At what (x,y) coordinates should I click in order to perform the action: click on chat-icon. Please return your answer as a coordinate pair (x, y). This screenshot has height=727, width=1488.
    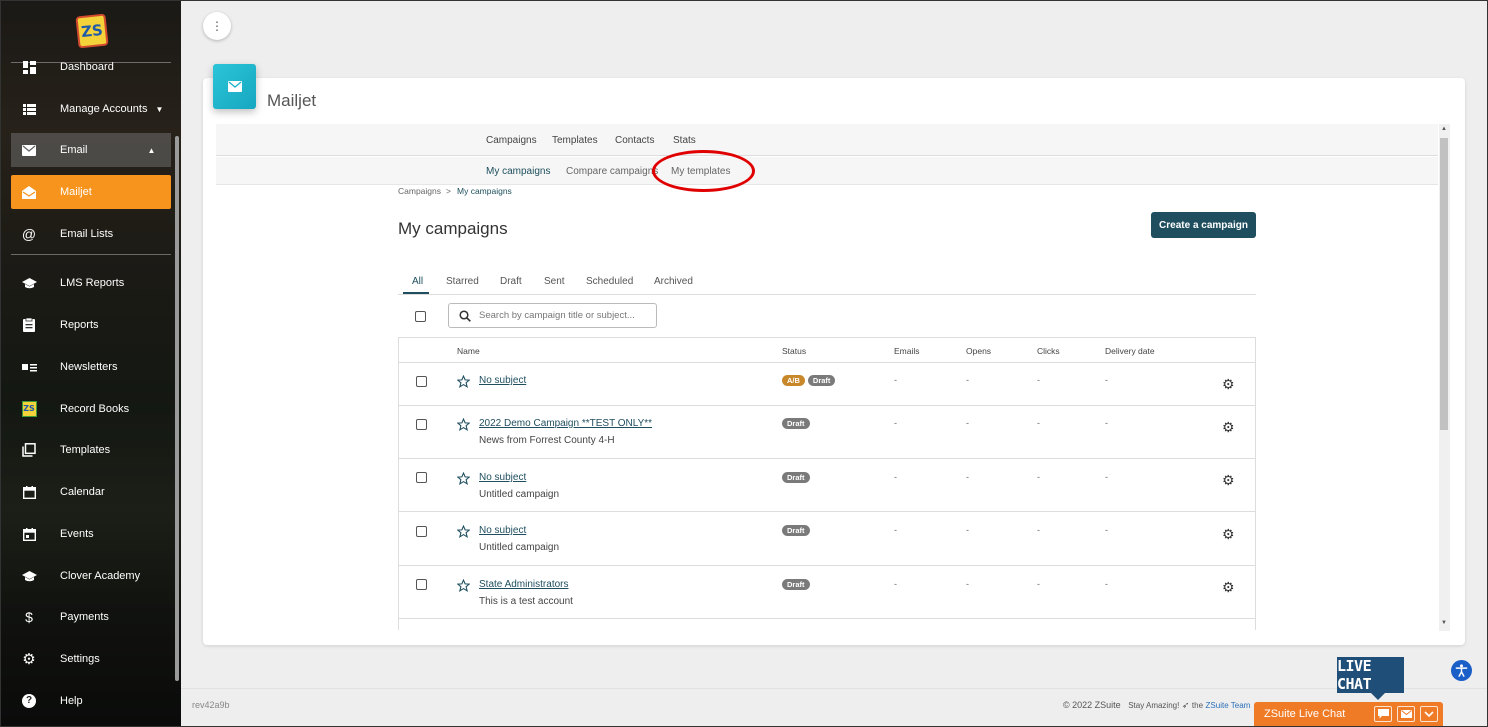
    Looking at the image, I should click on (1383, 714).